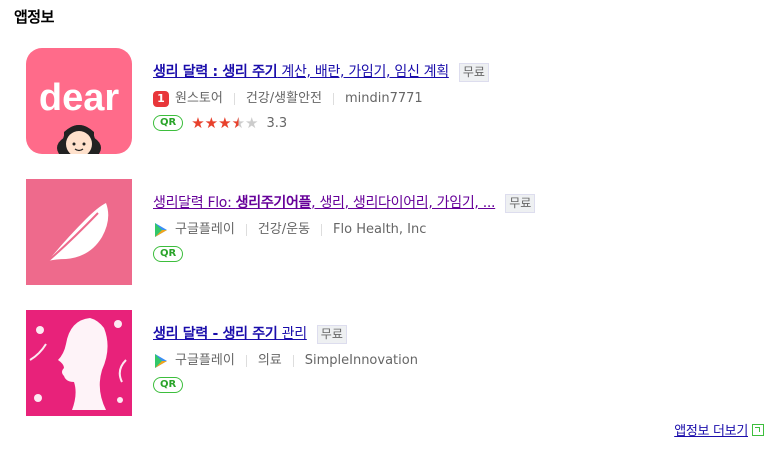 The image size is (783, 450). Describe the element at coordinates (215, 72) in the screenshot. I see `title-bold: 생리 달력 : 생리 주기` at that location.